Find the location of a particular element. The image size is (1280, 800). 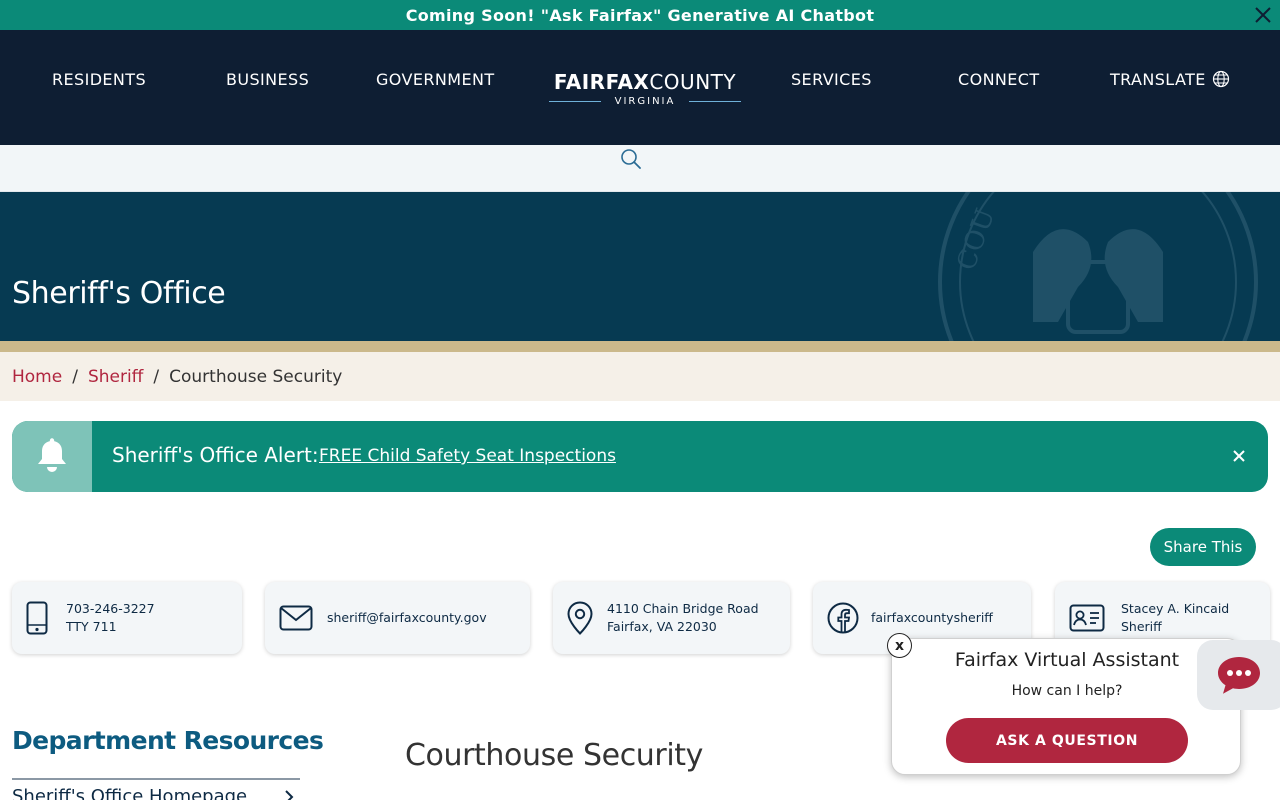

chat-bubble-icon is located at coordinates (1239, 675).